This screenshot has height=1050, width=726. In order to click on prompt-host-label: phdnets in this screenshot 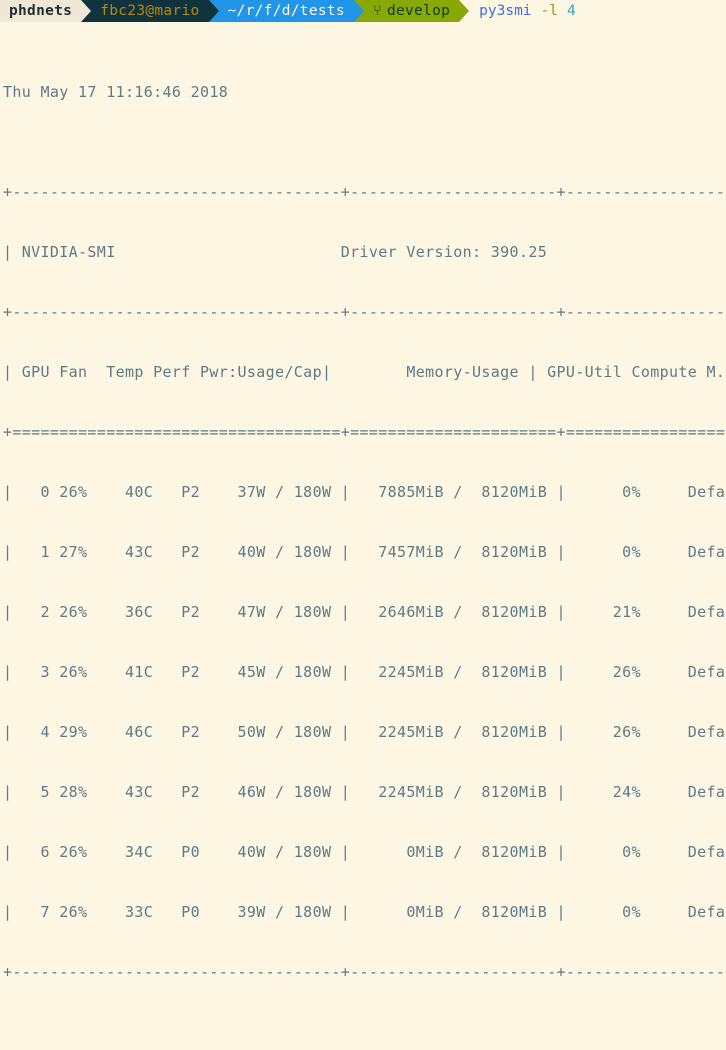, I will do `click(41, 11)`.